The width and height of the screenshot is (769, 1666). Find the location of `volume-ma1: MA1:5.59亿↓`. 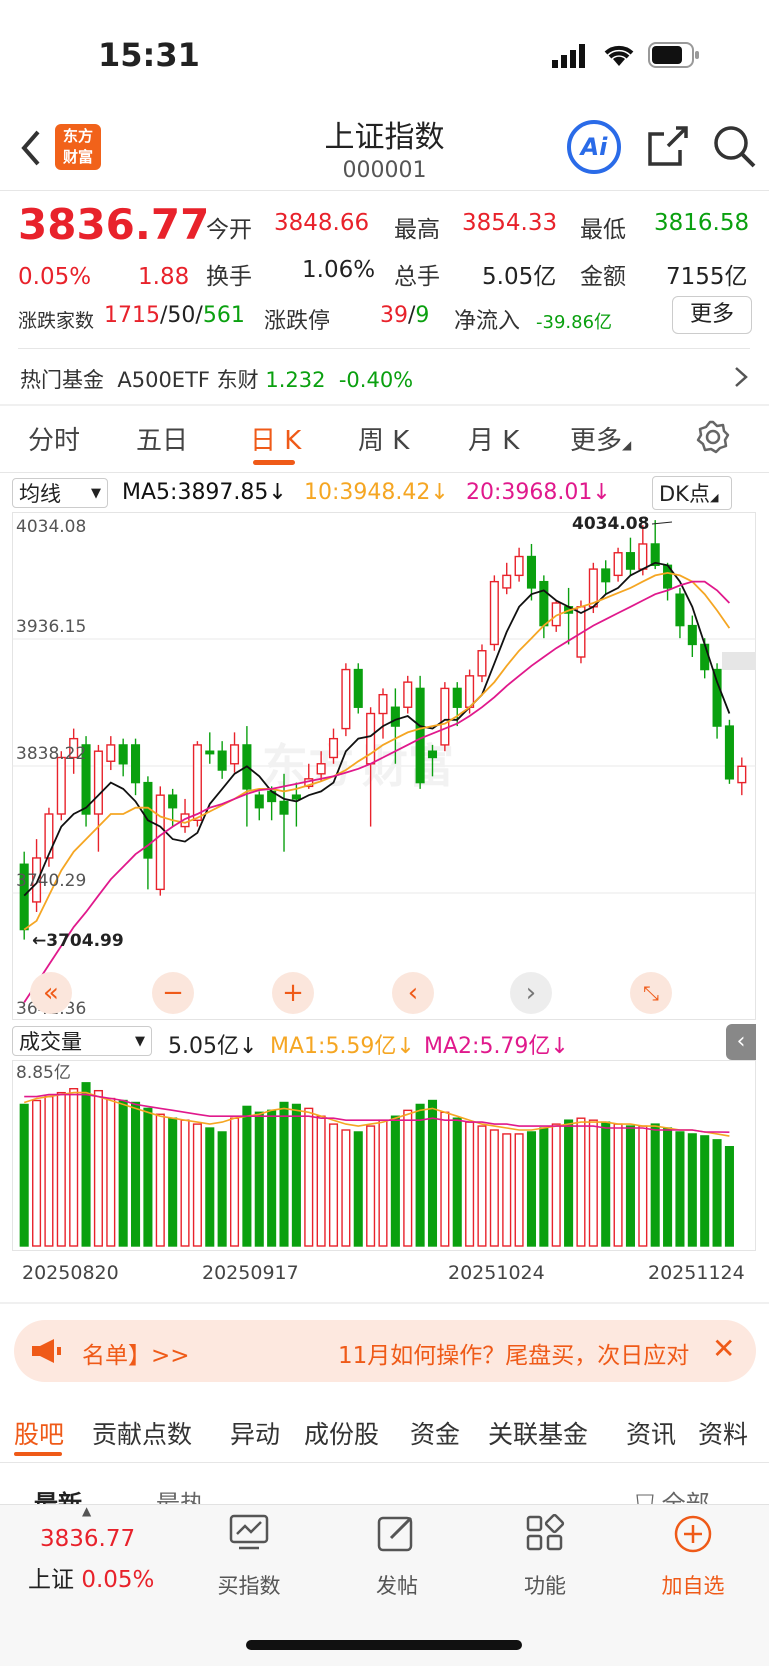

volume-ma1: MA1:5.59亿↓ is located at coordinates (342, 1046).